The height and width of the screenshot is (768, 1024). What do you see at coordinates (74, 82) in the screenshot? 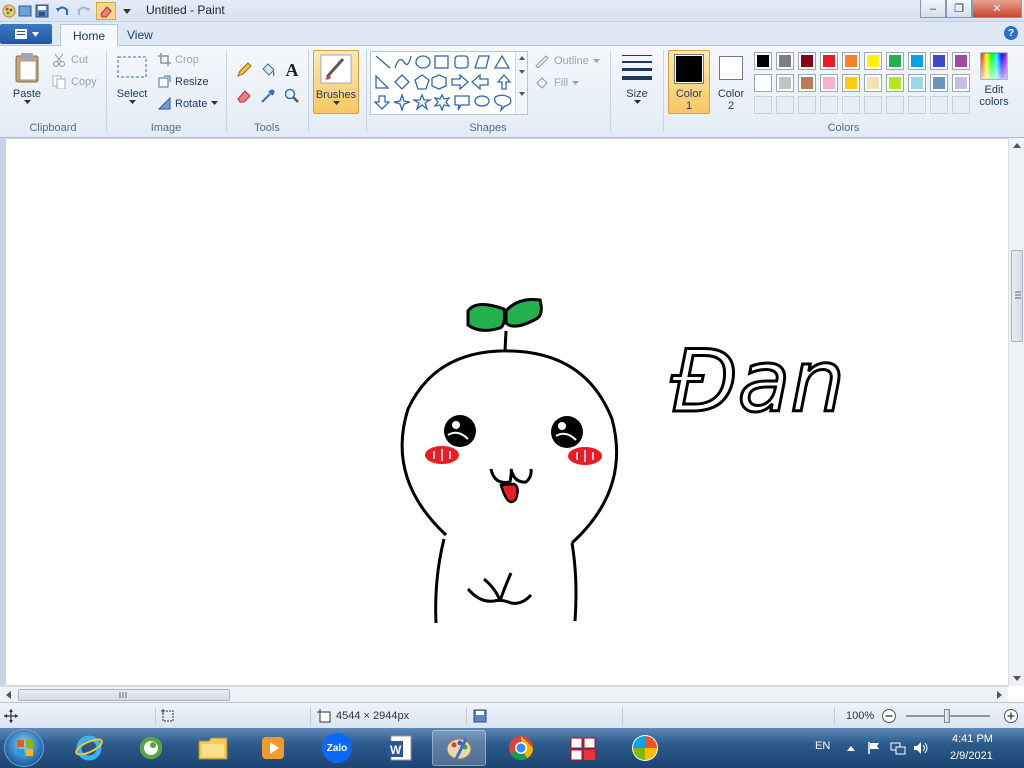
I see `copy-button: Copy` at bounding box center [74, 82].